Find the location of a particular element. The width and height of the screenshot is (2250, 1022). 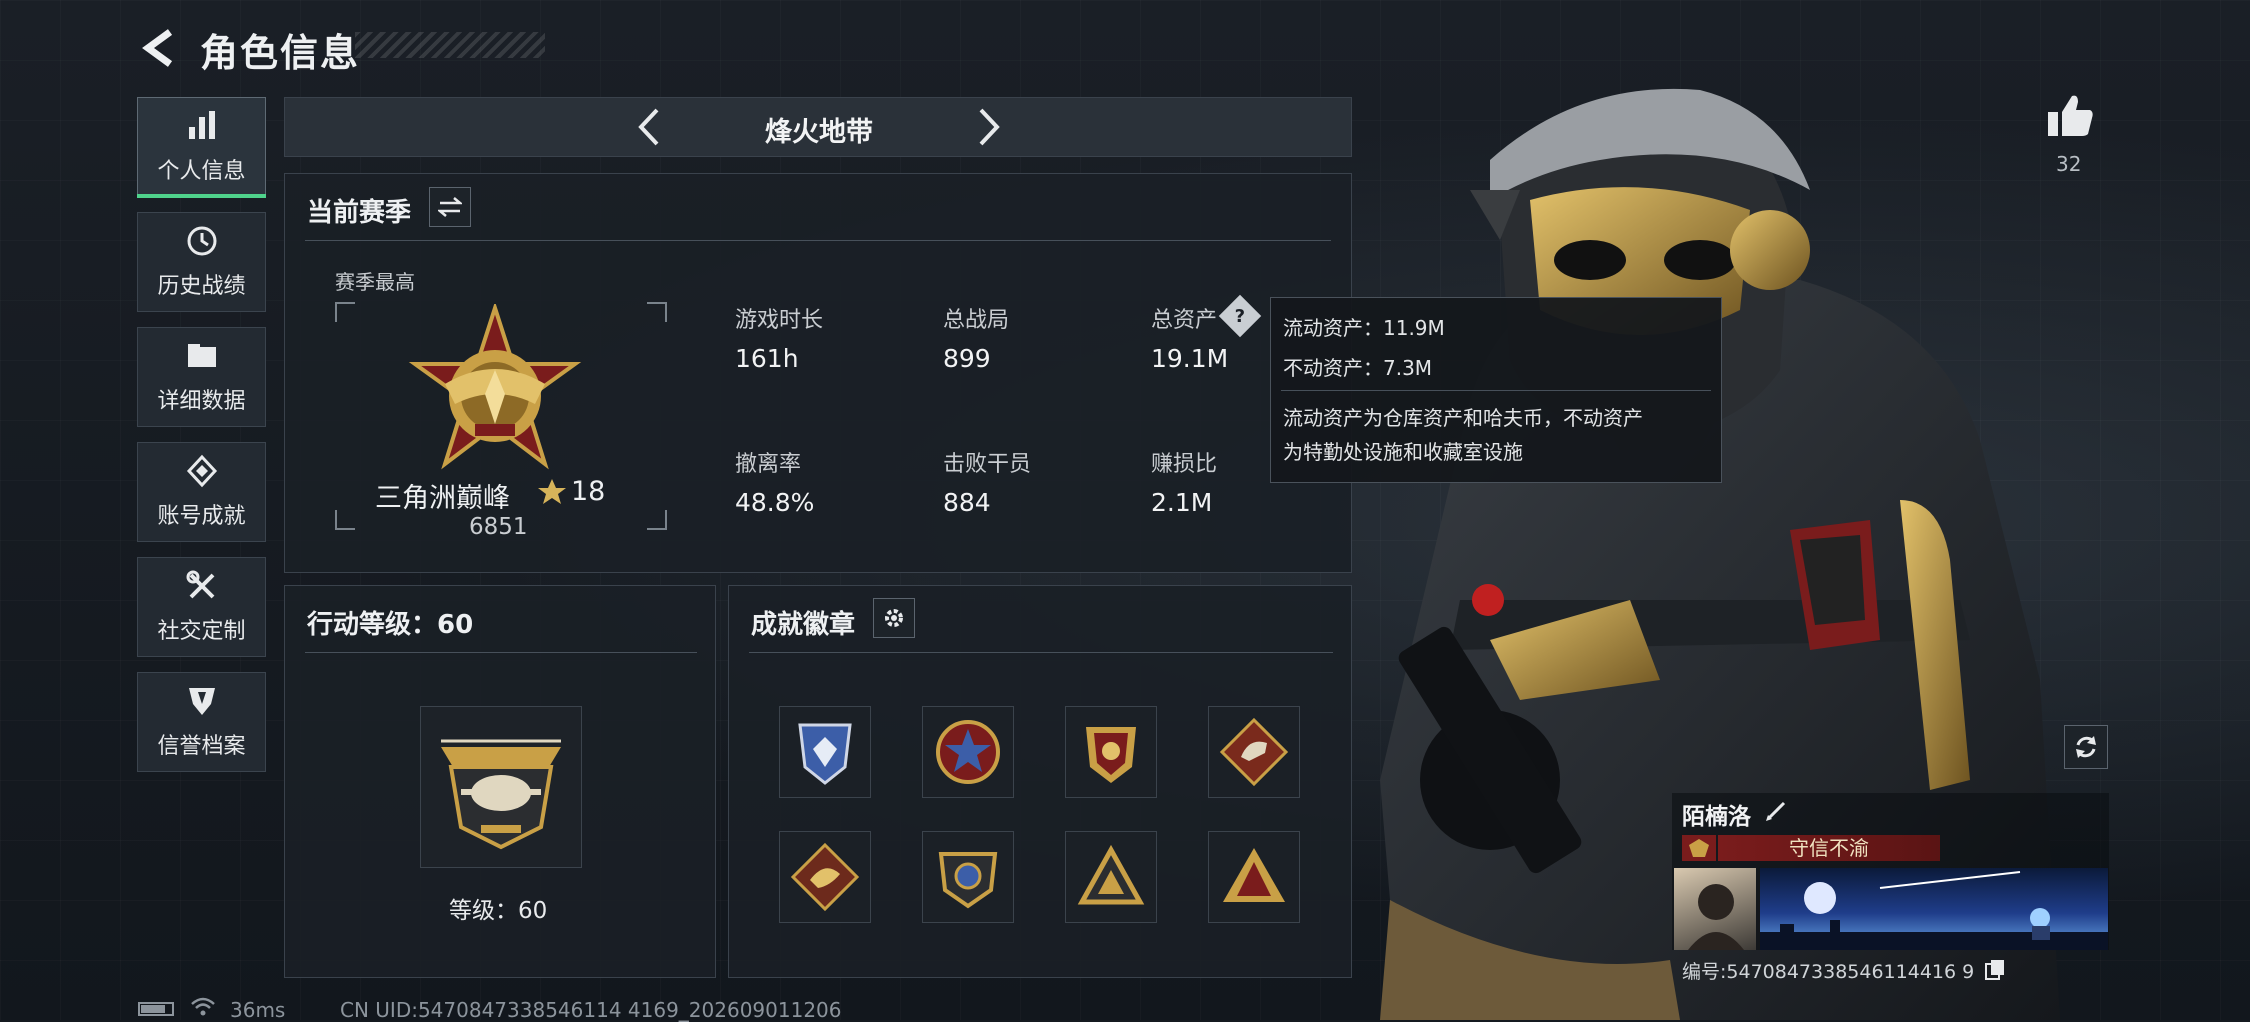

player-id: 编号:5470847338546114416 9 is located at coordinates (1828, 972).